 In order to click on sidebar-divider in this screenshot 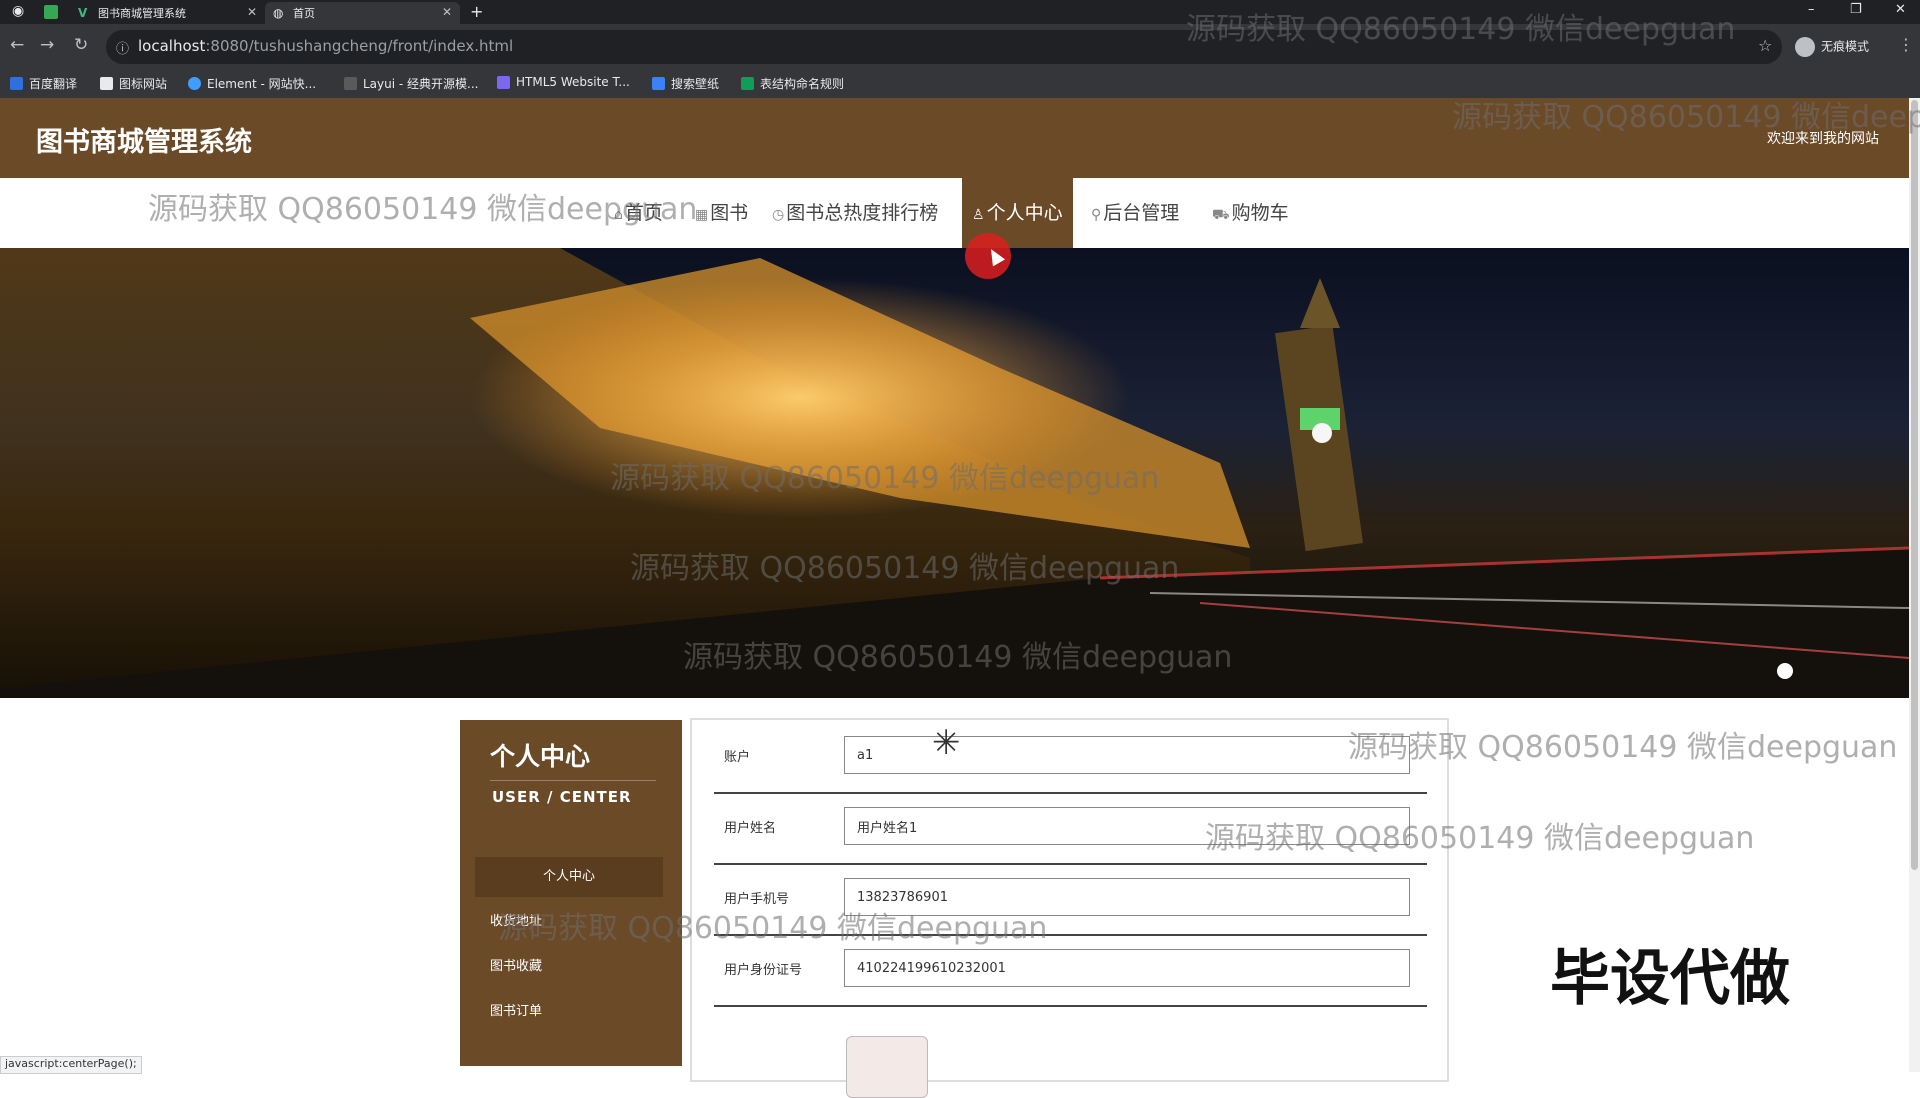, I will do `click(573, 780)`.